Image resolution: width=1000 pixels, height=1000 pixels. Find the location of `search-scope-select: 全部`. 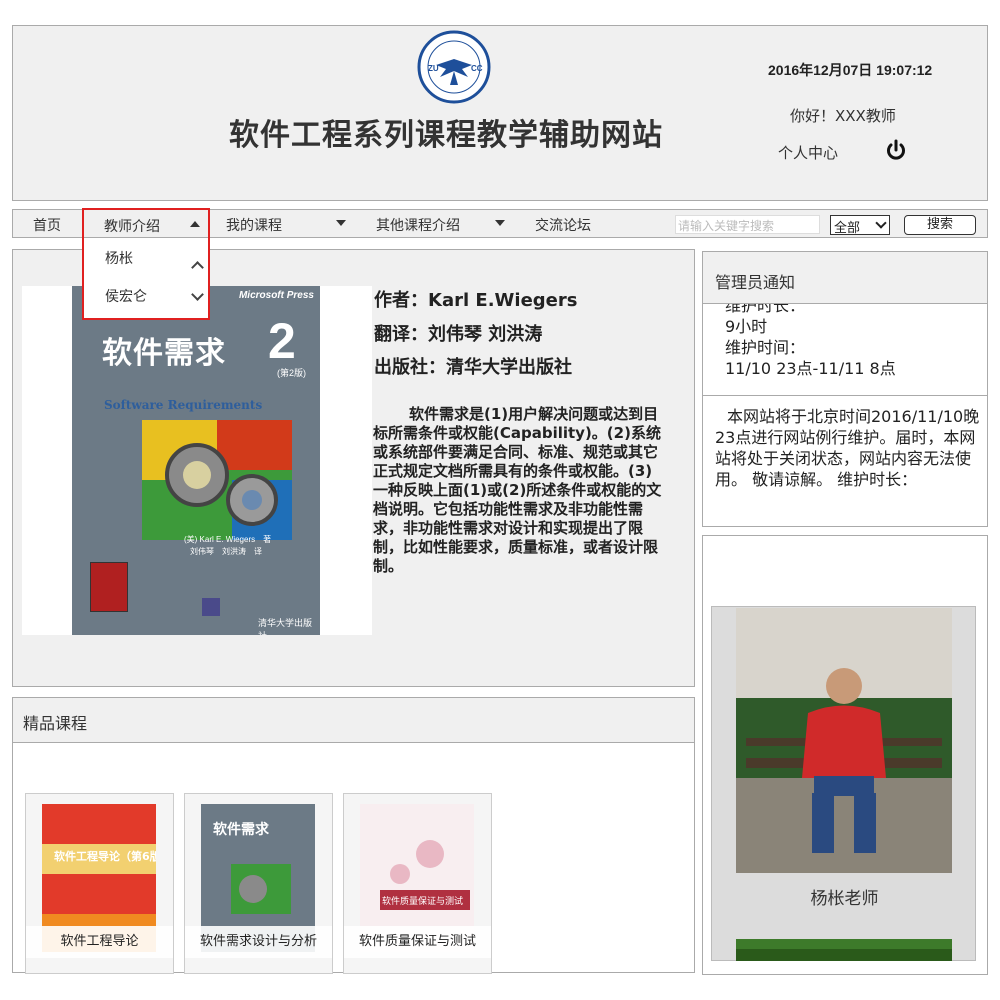

search-scope-select: 全部 is located at coordinates (860, 225).